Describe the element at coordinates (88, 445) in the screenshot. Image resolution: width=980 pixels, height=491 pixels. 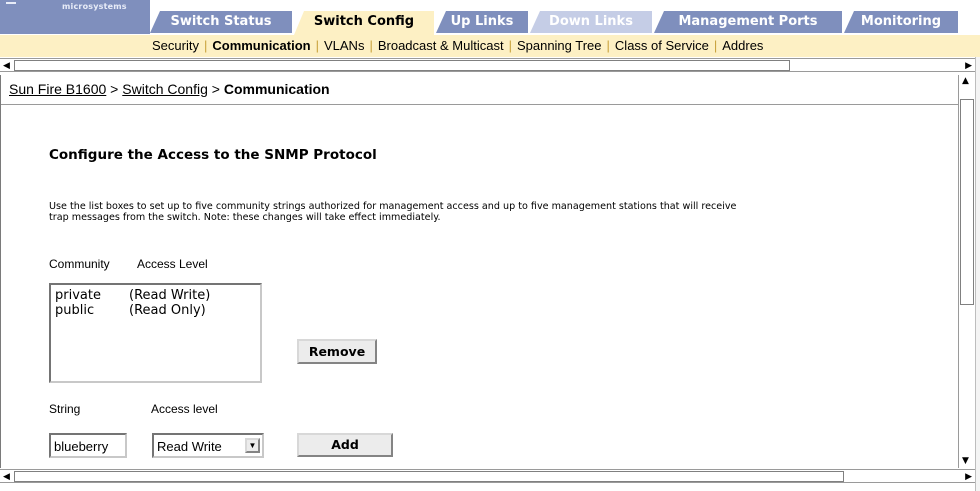
I see `string-input: blueberry` at that location.